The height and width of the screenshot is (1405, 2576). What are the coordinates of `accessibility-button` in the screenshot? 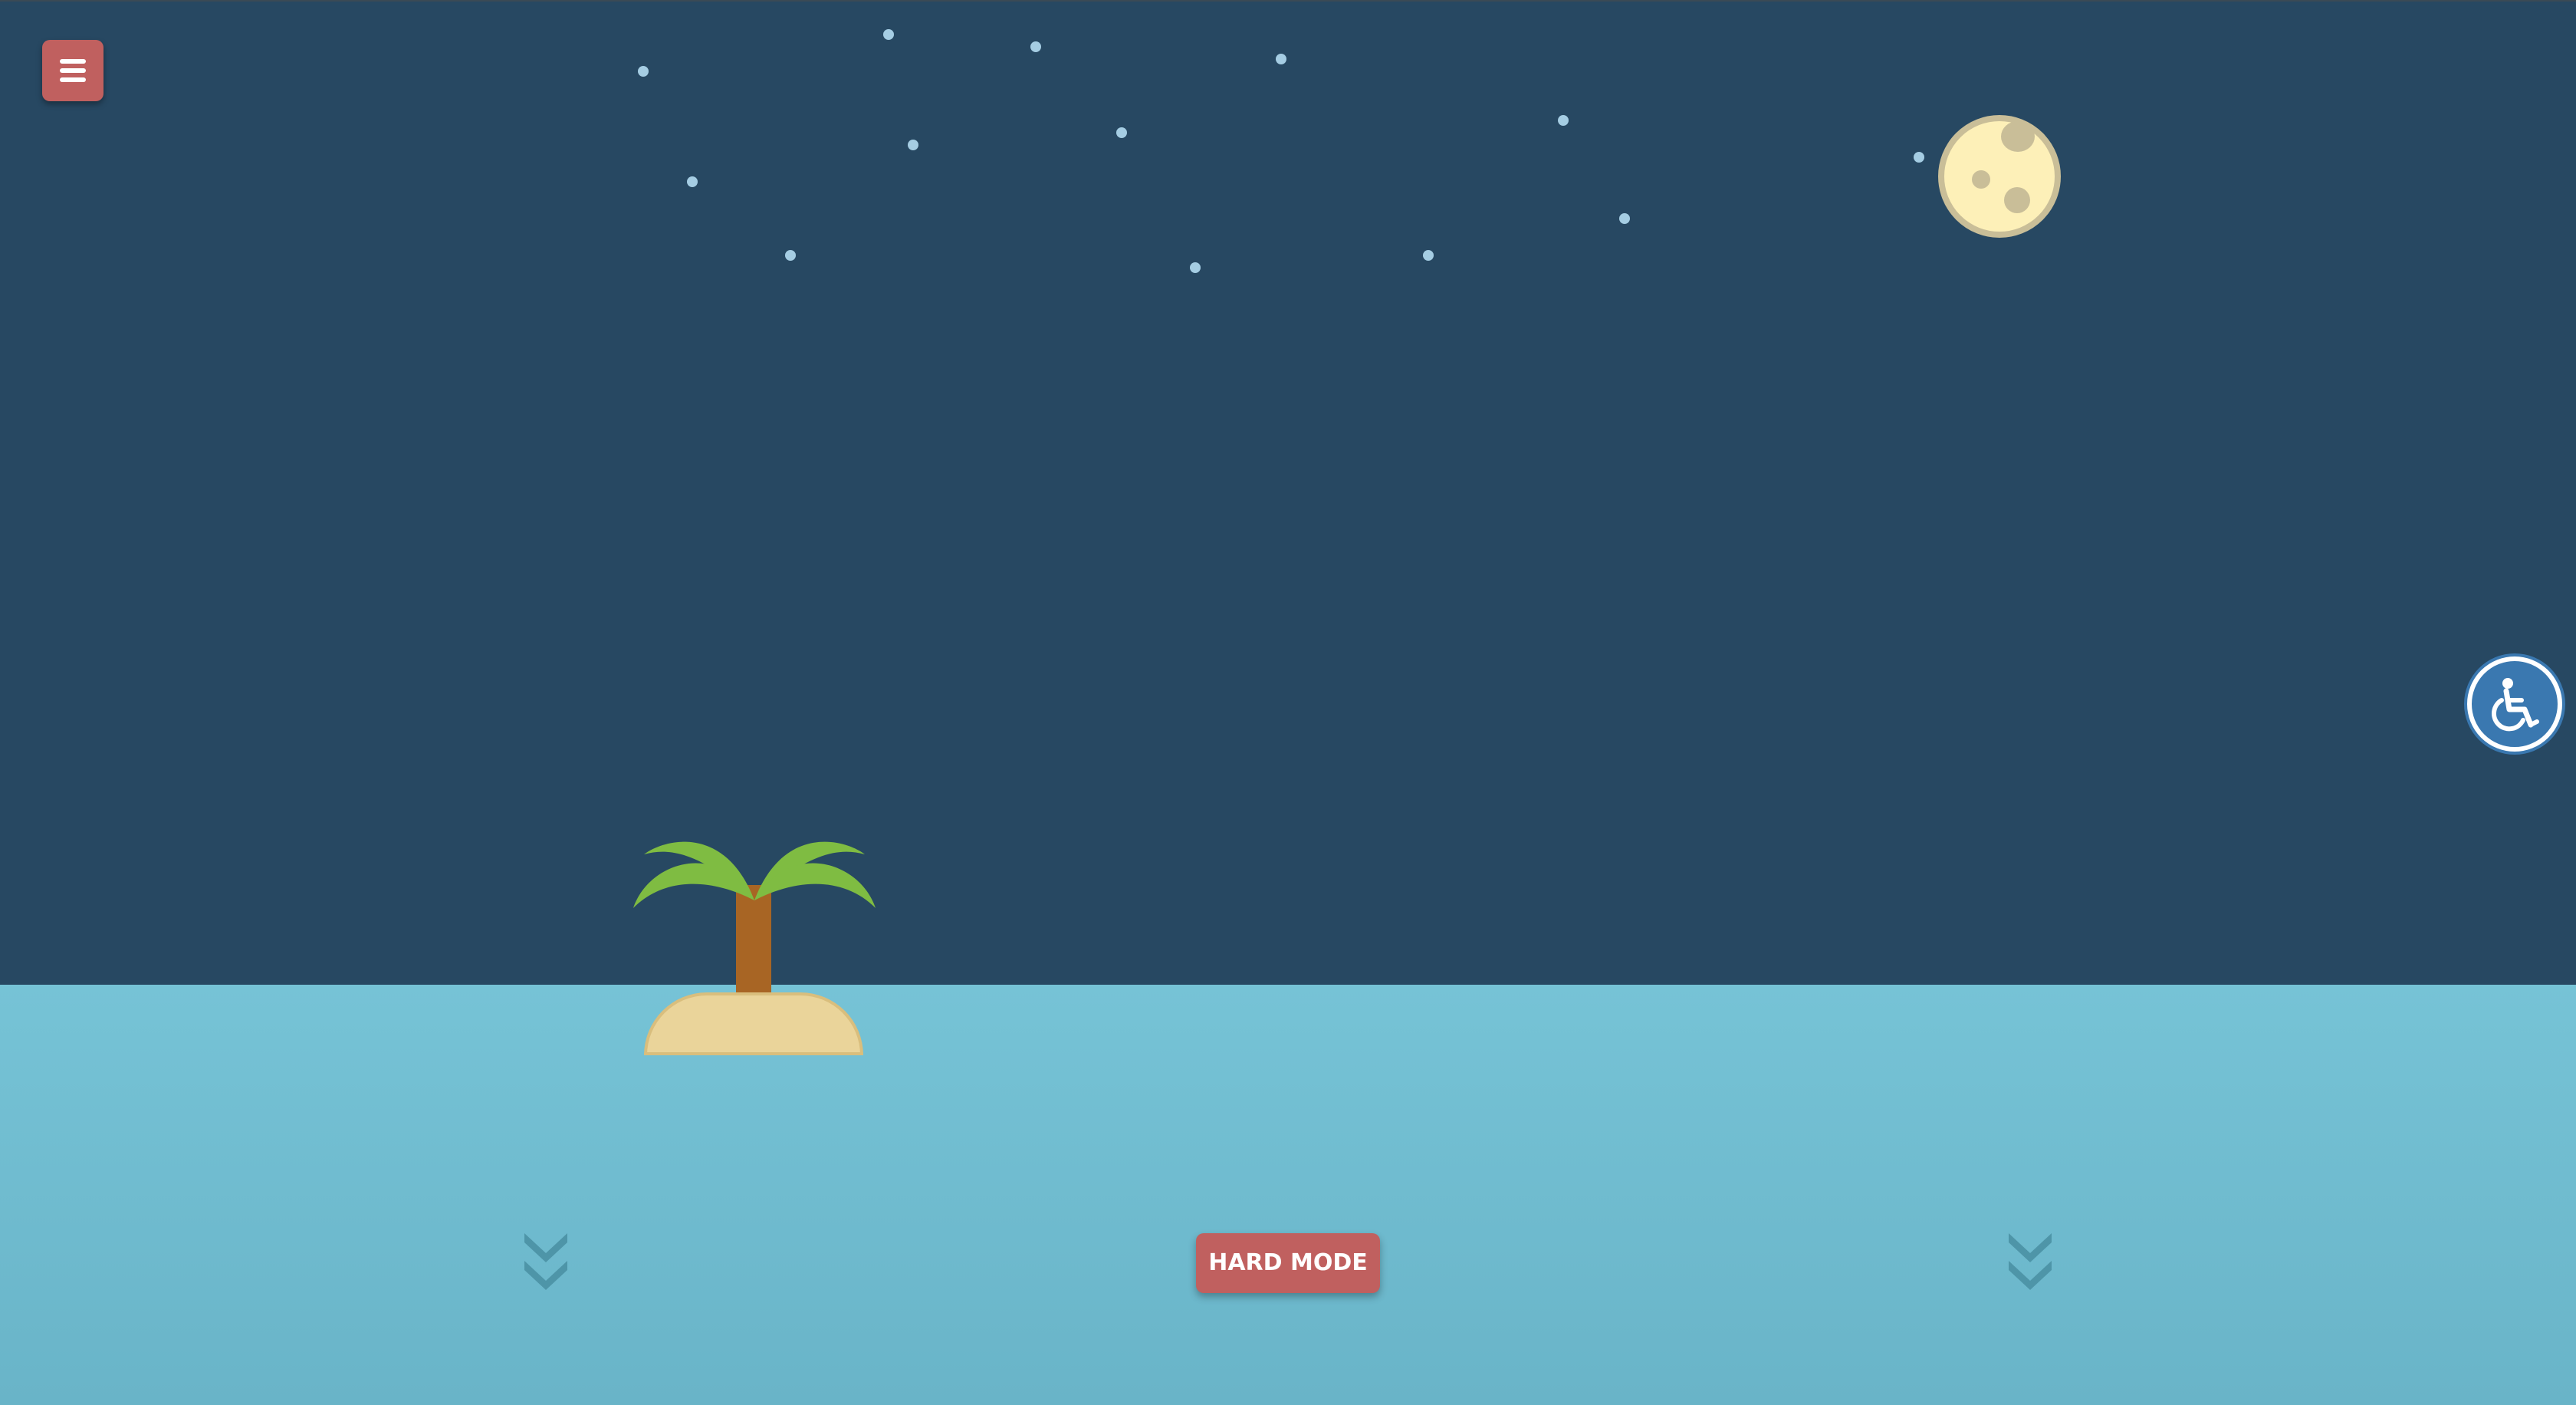 It's located at (2514, 704).